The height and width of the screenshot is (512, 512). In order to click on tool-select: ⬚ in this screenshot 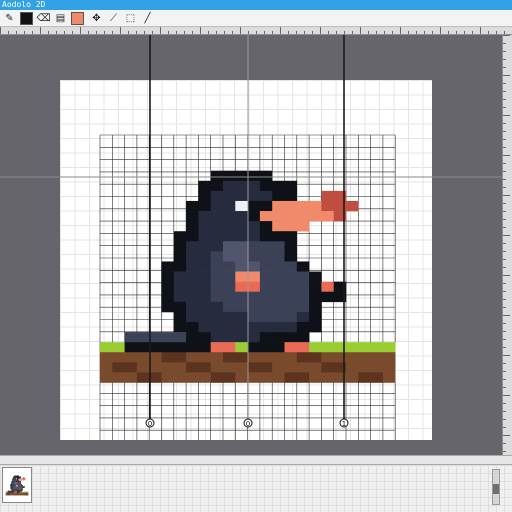, I will do `click(130, 18)`.